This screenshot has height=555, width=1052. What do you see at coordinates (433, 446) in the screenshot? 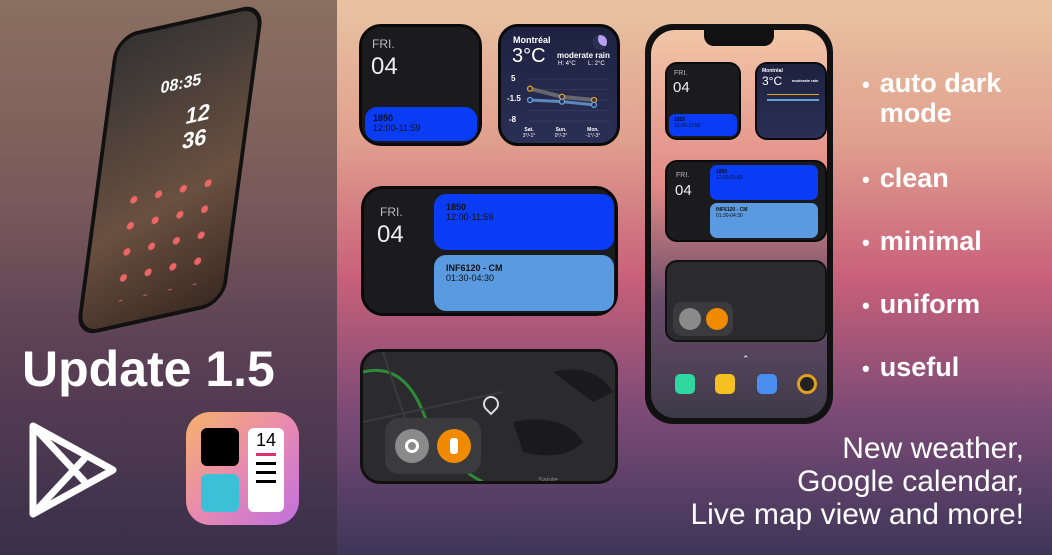
I see `map-controls` at bounding box center [433, 446].